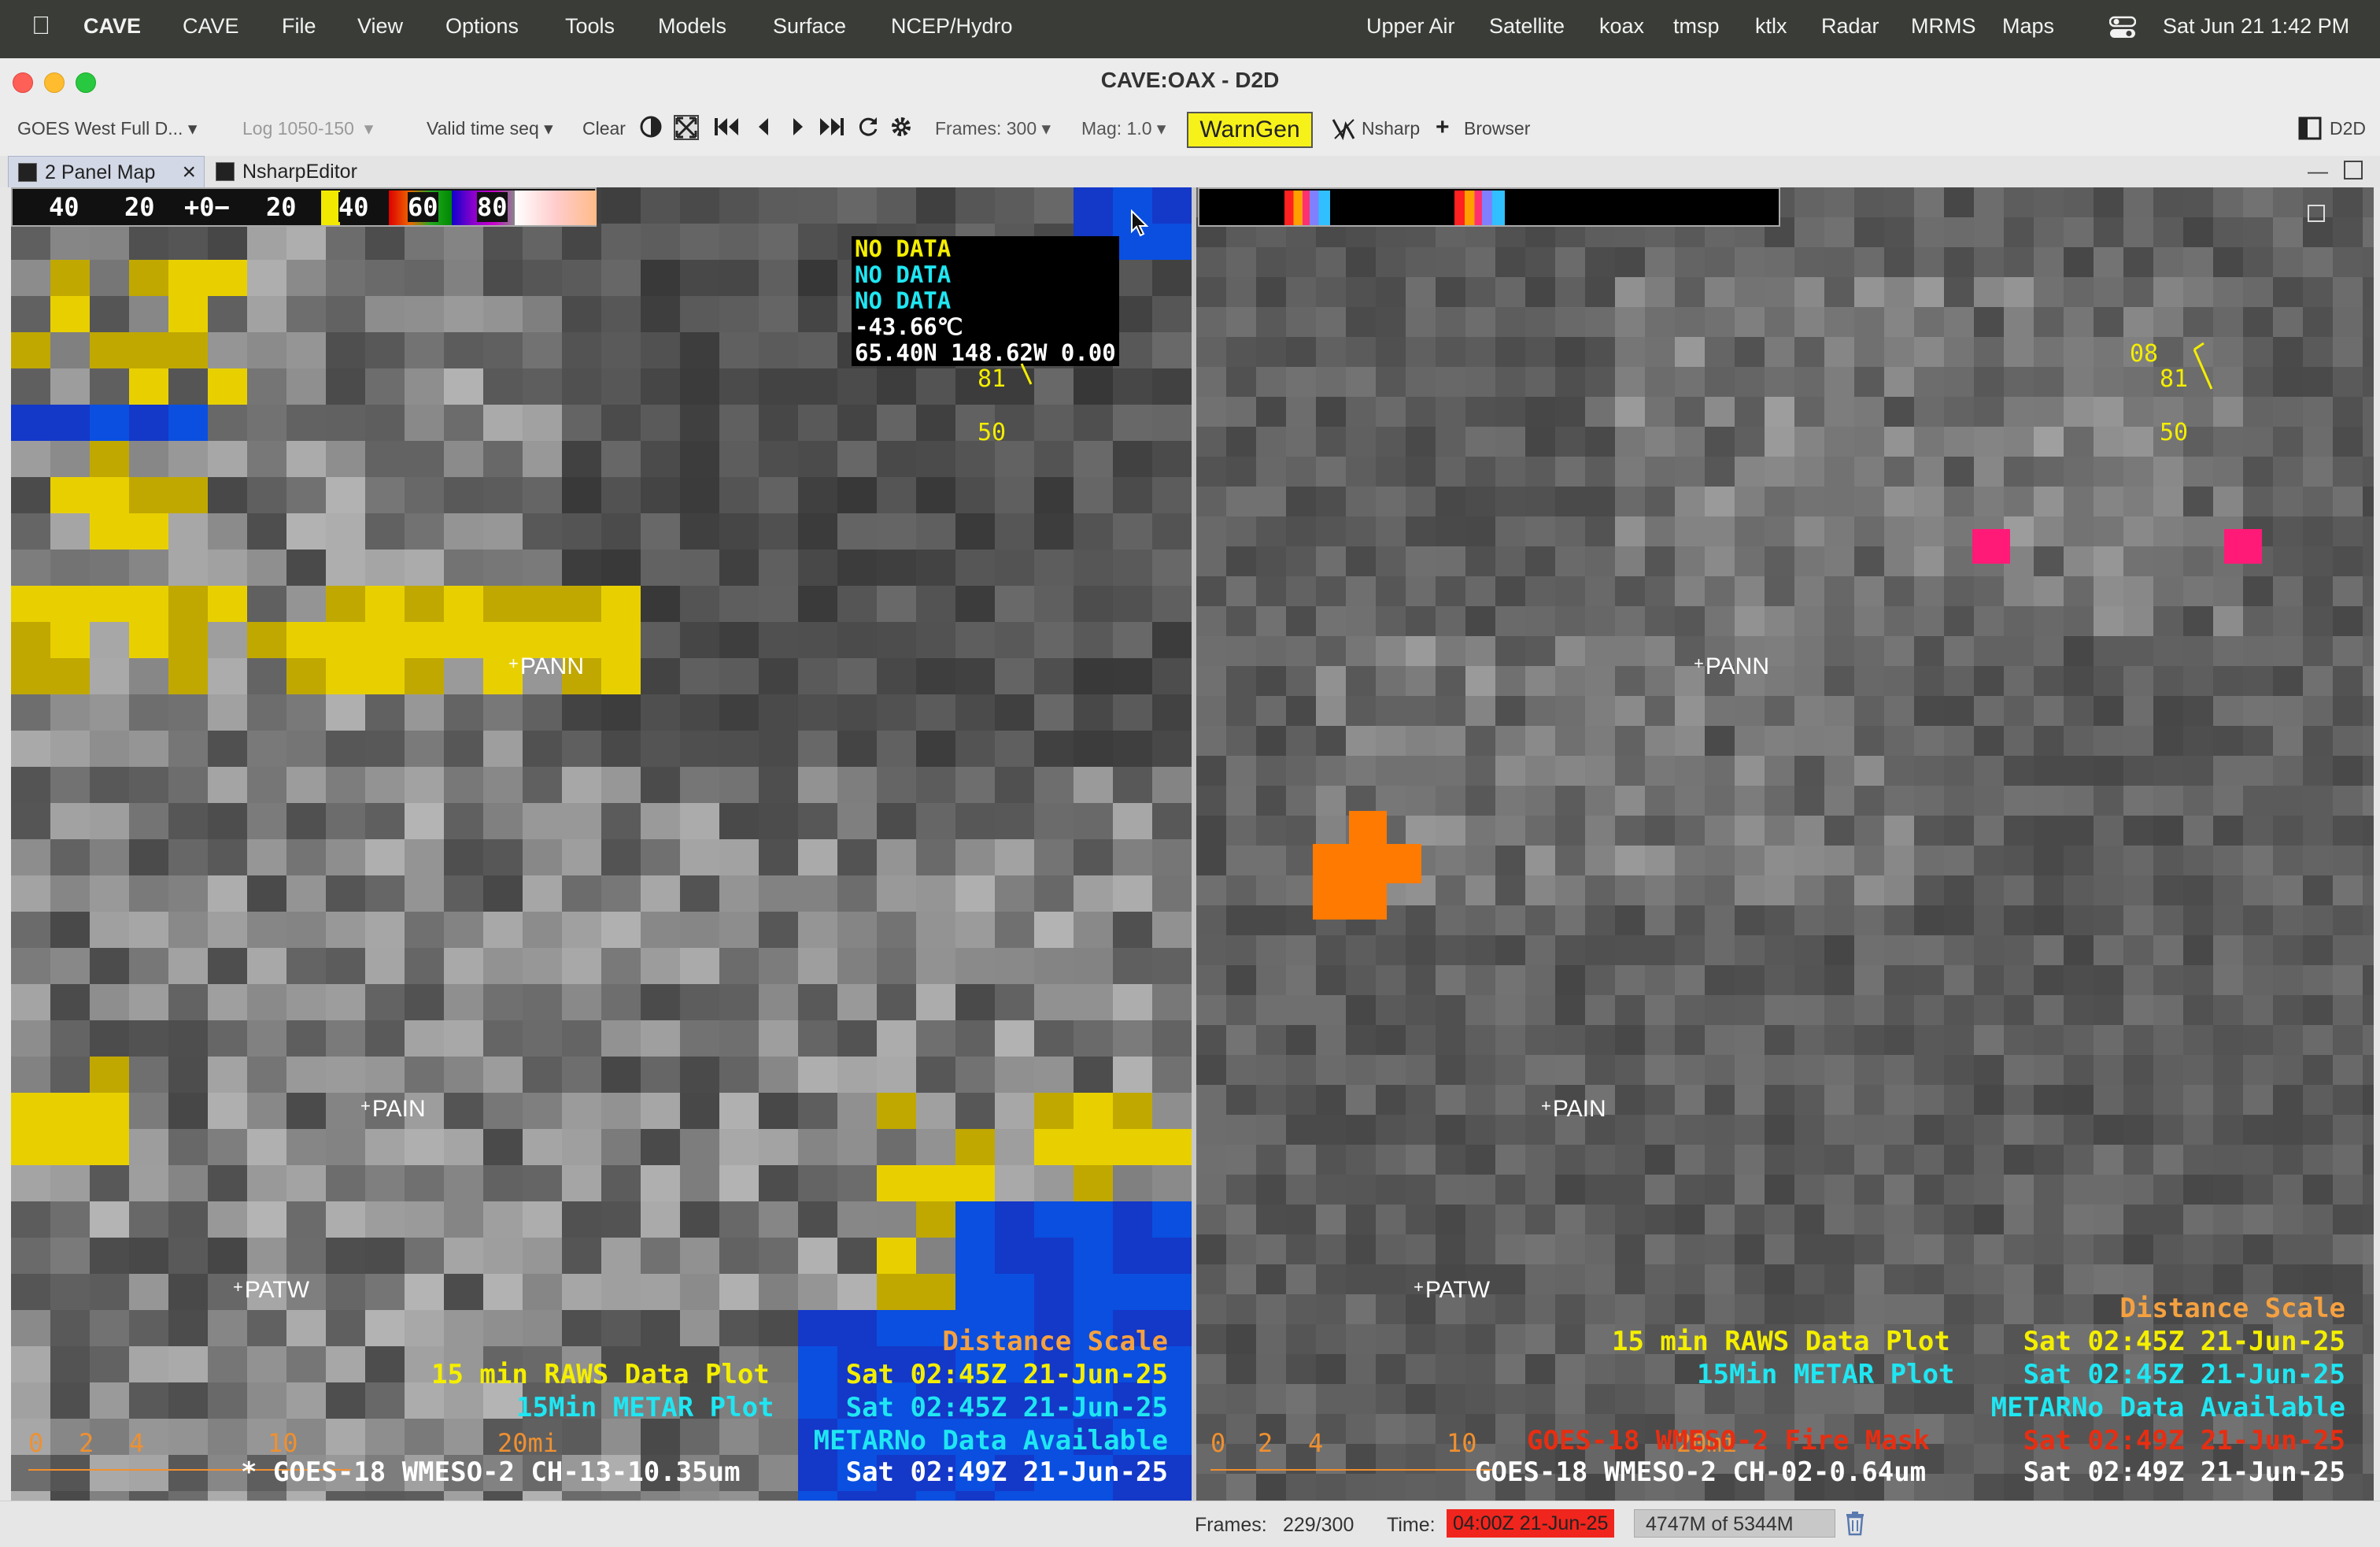  I want to click on step-back-icon, so click(763, 129).